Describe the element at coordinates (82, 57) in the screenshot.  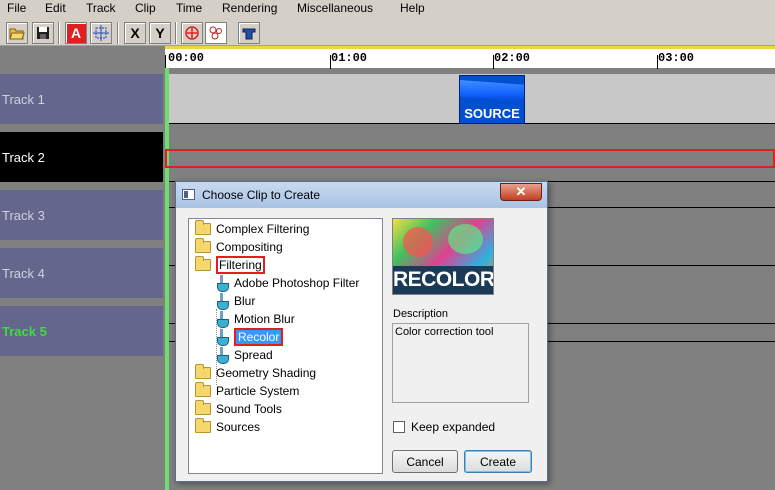
I see `ruler-spacer` at that location.